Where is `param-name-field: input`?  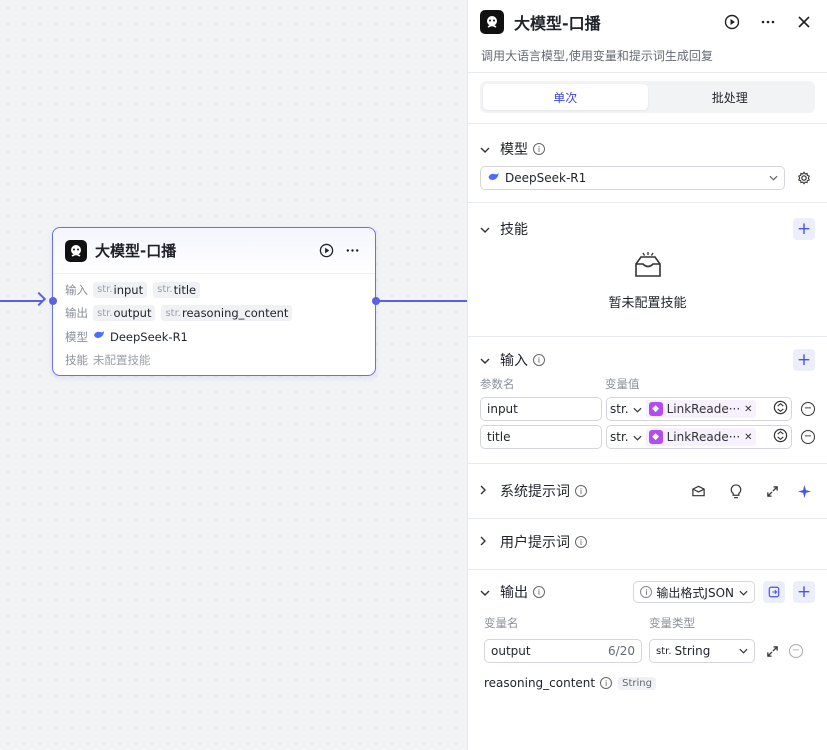
param-name-field: input is located at coordinates (541, 409).